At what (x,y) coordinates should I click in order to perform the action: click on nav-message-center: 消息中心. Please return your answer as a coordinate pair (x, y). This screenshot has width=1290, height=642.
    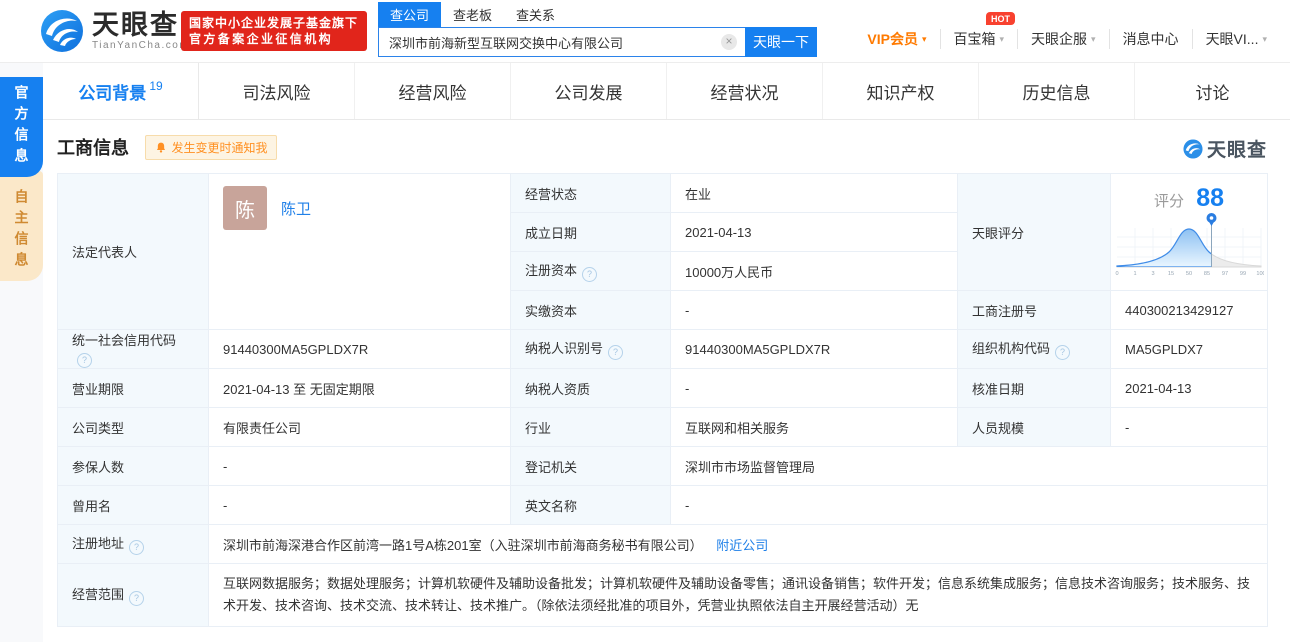
    Looking at the image, I should click on (1150, 39).